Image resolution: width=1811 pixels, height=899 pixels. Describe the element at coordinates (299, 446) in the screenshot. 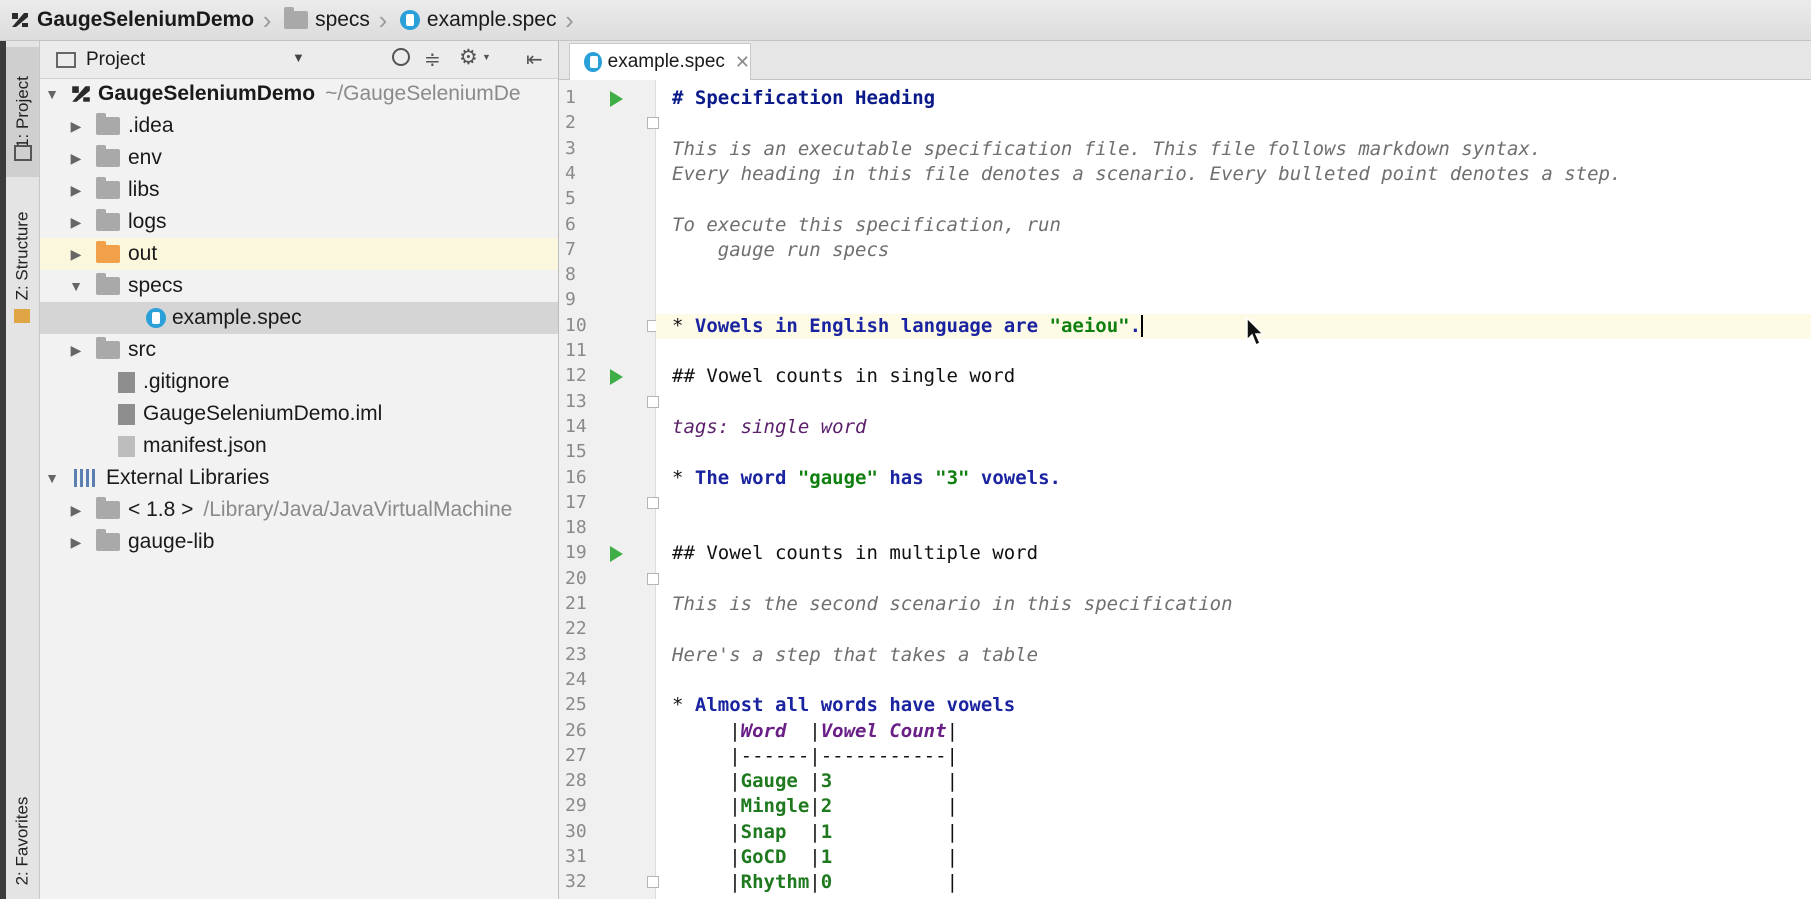

I see `tree-item-file: manifest.json` at that location.